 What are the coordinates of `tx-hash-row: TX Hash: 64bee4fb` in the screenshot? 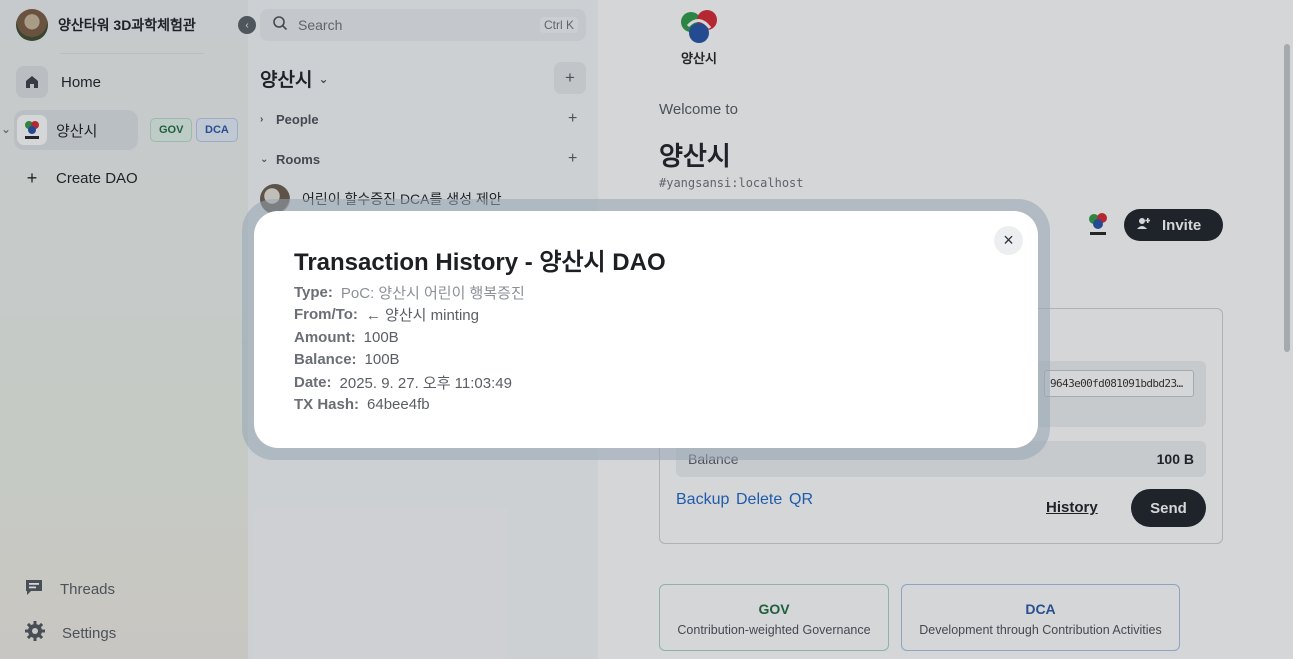 It's located at (409, 405).